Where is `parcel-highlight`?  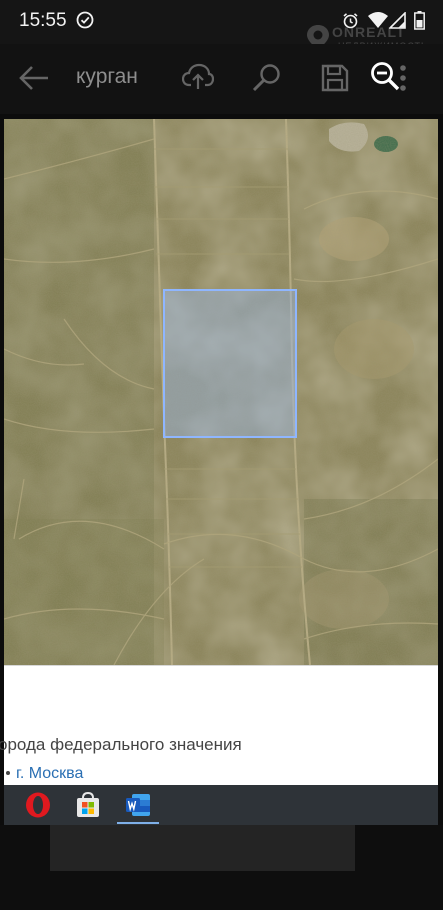 parcel-highlight is located at coordinates (230, 363).